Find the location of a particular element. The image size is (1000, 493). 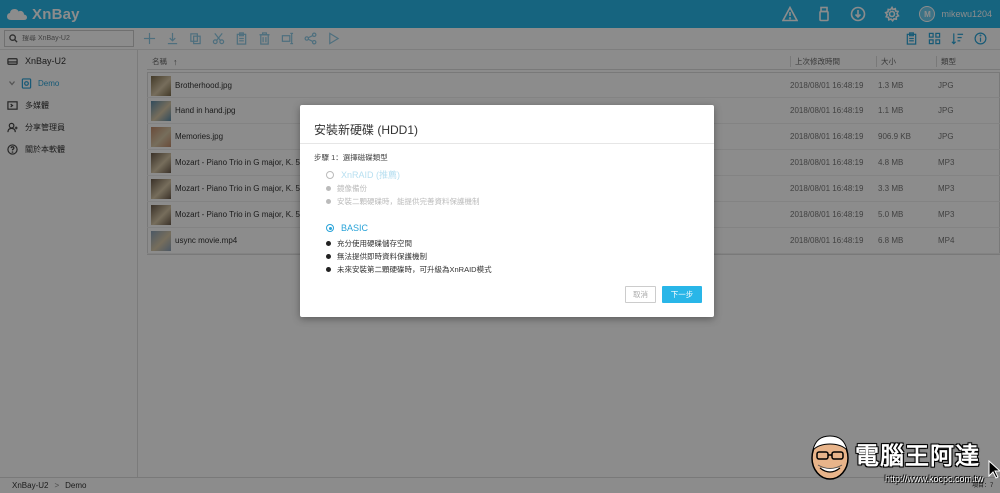

option-bullet: 無法提供即時資料保護機制 is located at coordinates (376, 256).